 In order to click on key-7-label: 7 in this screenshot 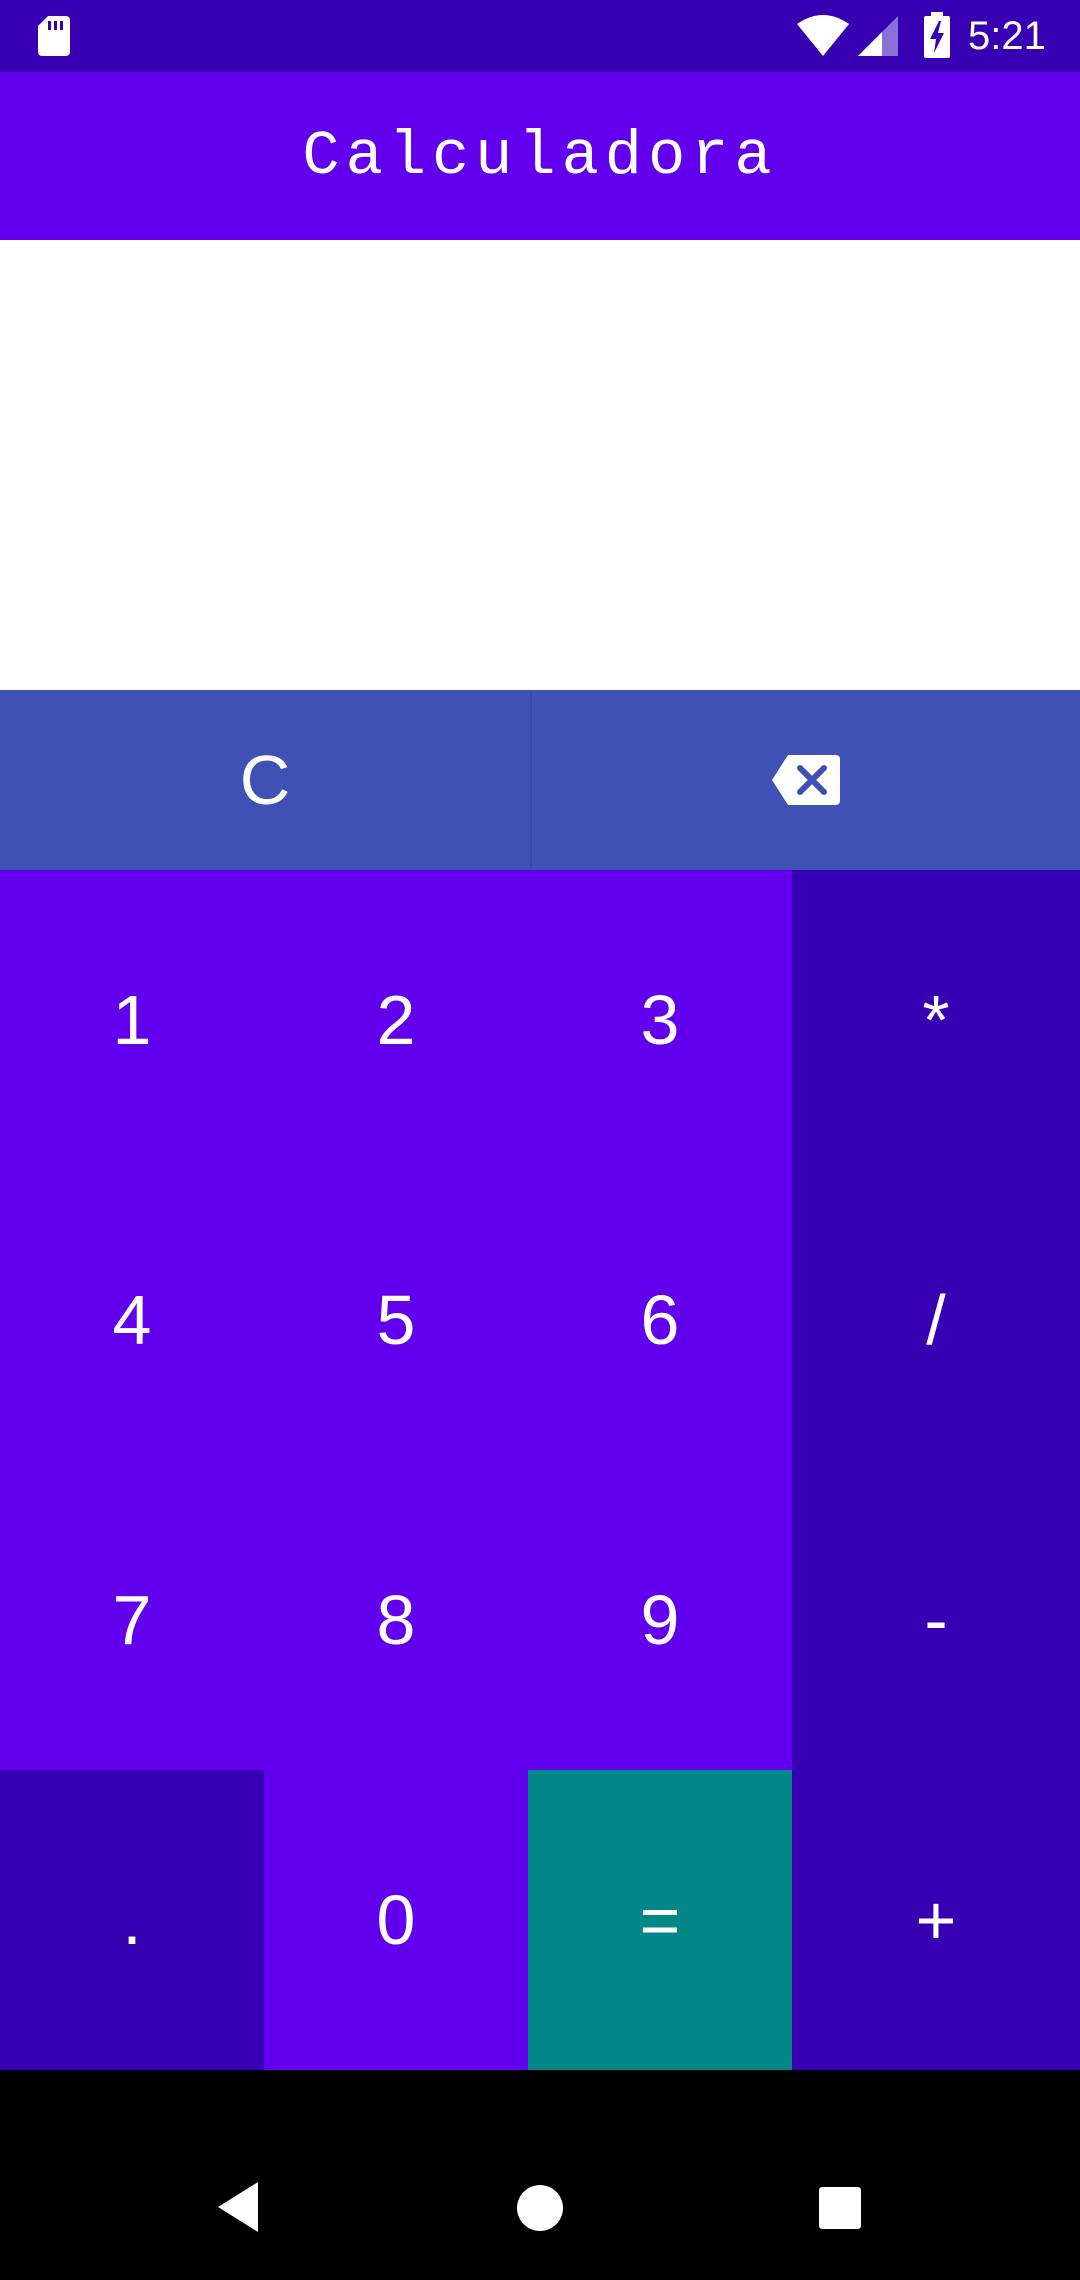, I will do `click(132, 1620)`.